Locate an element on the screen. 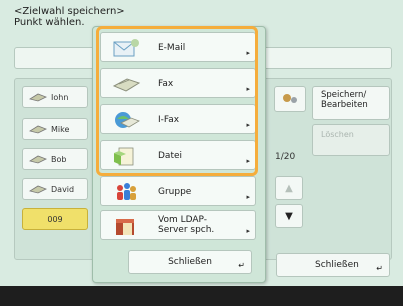 The height and width of the screenshot is (306, 403). settings-icon is located at coordinates (290, 98).